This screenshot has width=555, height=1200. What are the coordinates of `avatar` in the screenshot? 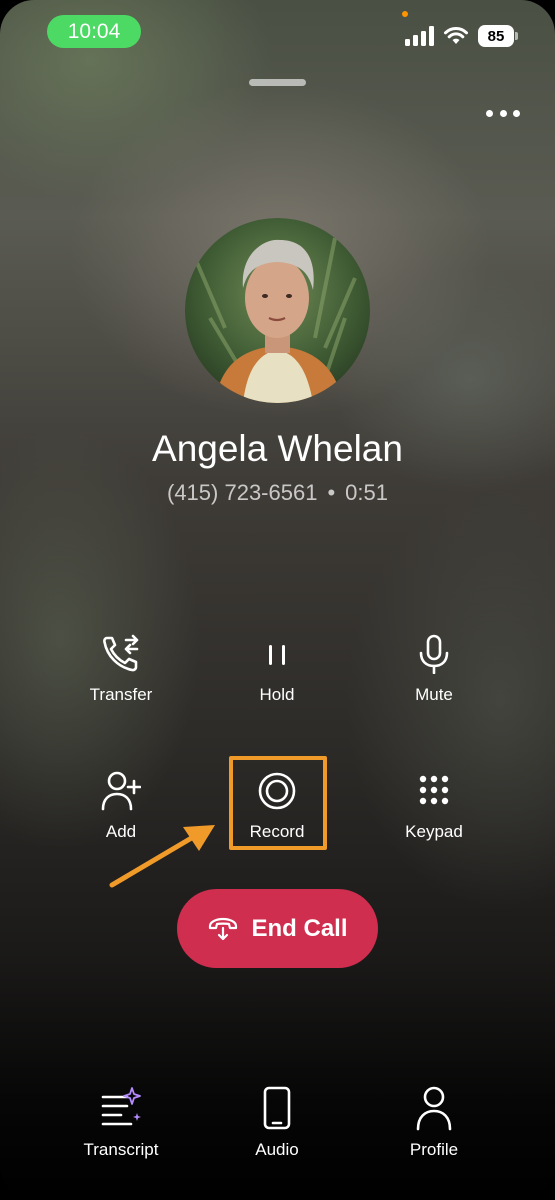 It's located at (277, 310).